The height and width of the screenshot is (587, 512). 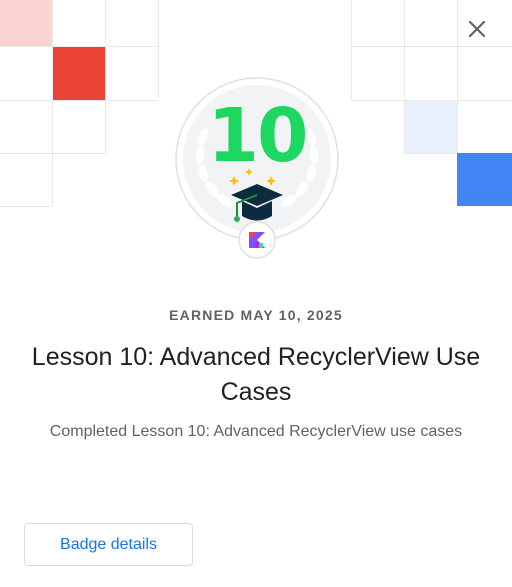 I want to click on close-button, so click(x=477, y=29).